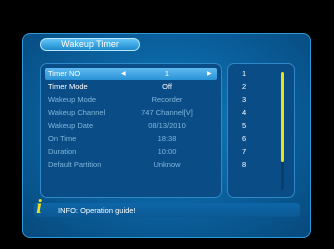 The height and width of the screenshot is (249, 334). I want to click on timer-mode-row: Timer Mode Off, so click(131, 87).